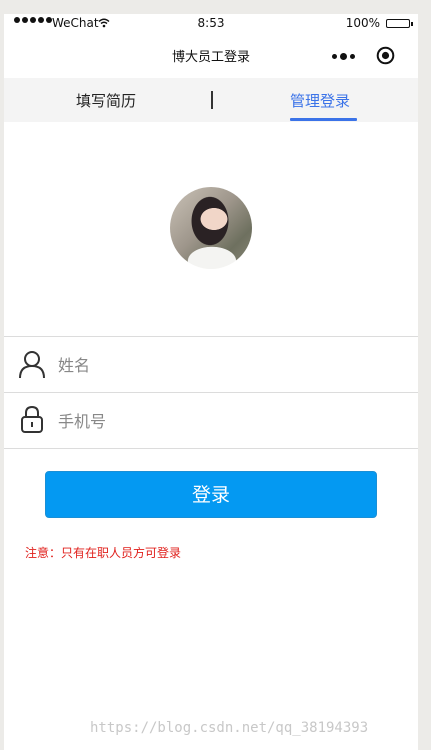 This screenshot has width=431, height=750. Describe the element at coordinates (323, 119) in the screenshot. I see `active-tab-indicator` at that location.